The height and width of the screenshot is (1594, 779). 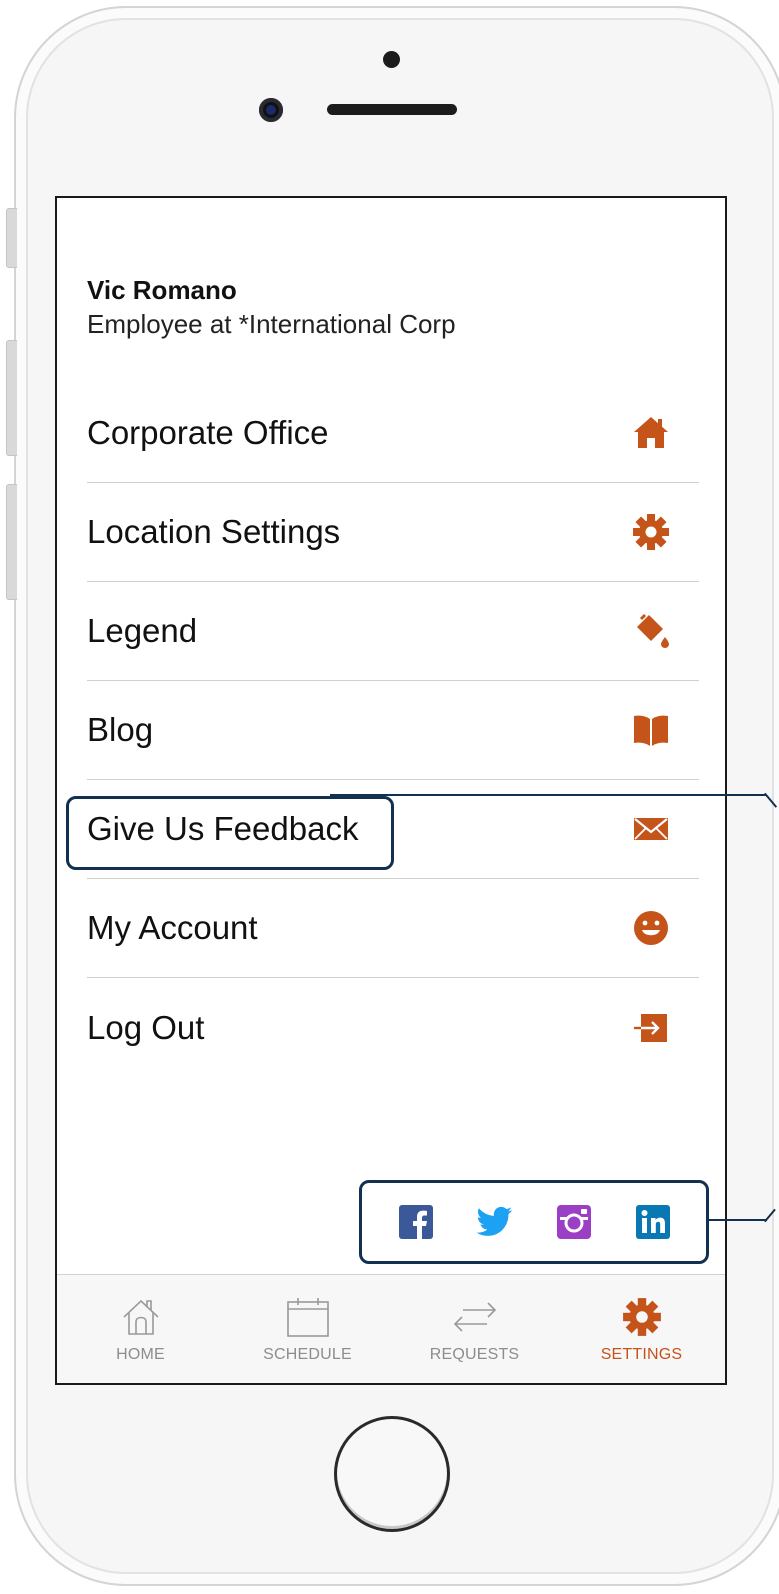 What do you see at coordinates (416, 1222) in the screenshot?
I see `facebook-icon` at bounding box center [416, 1222].